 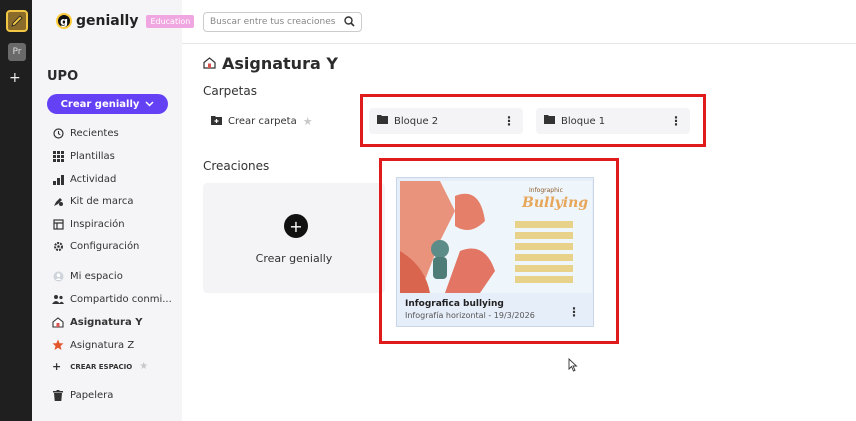 I want to click on search-placeholder: Buscar entre tus creaciones, so click(x=273, y=22).